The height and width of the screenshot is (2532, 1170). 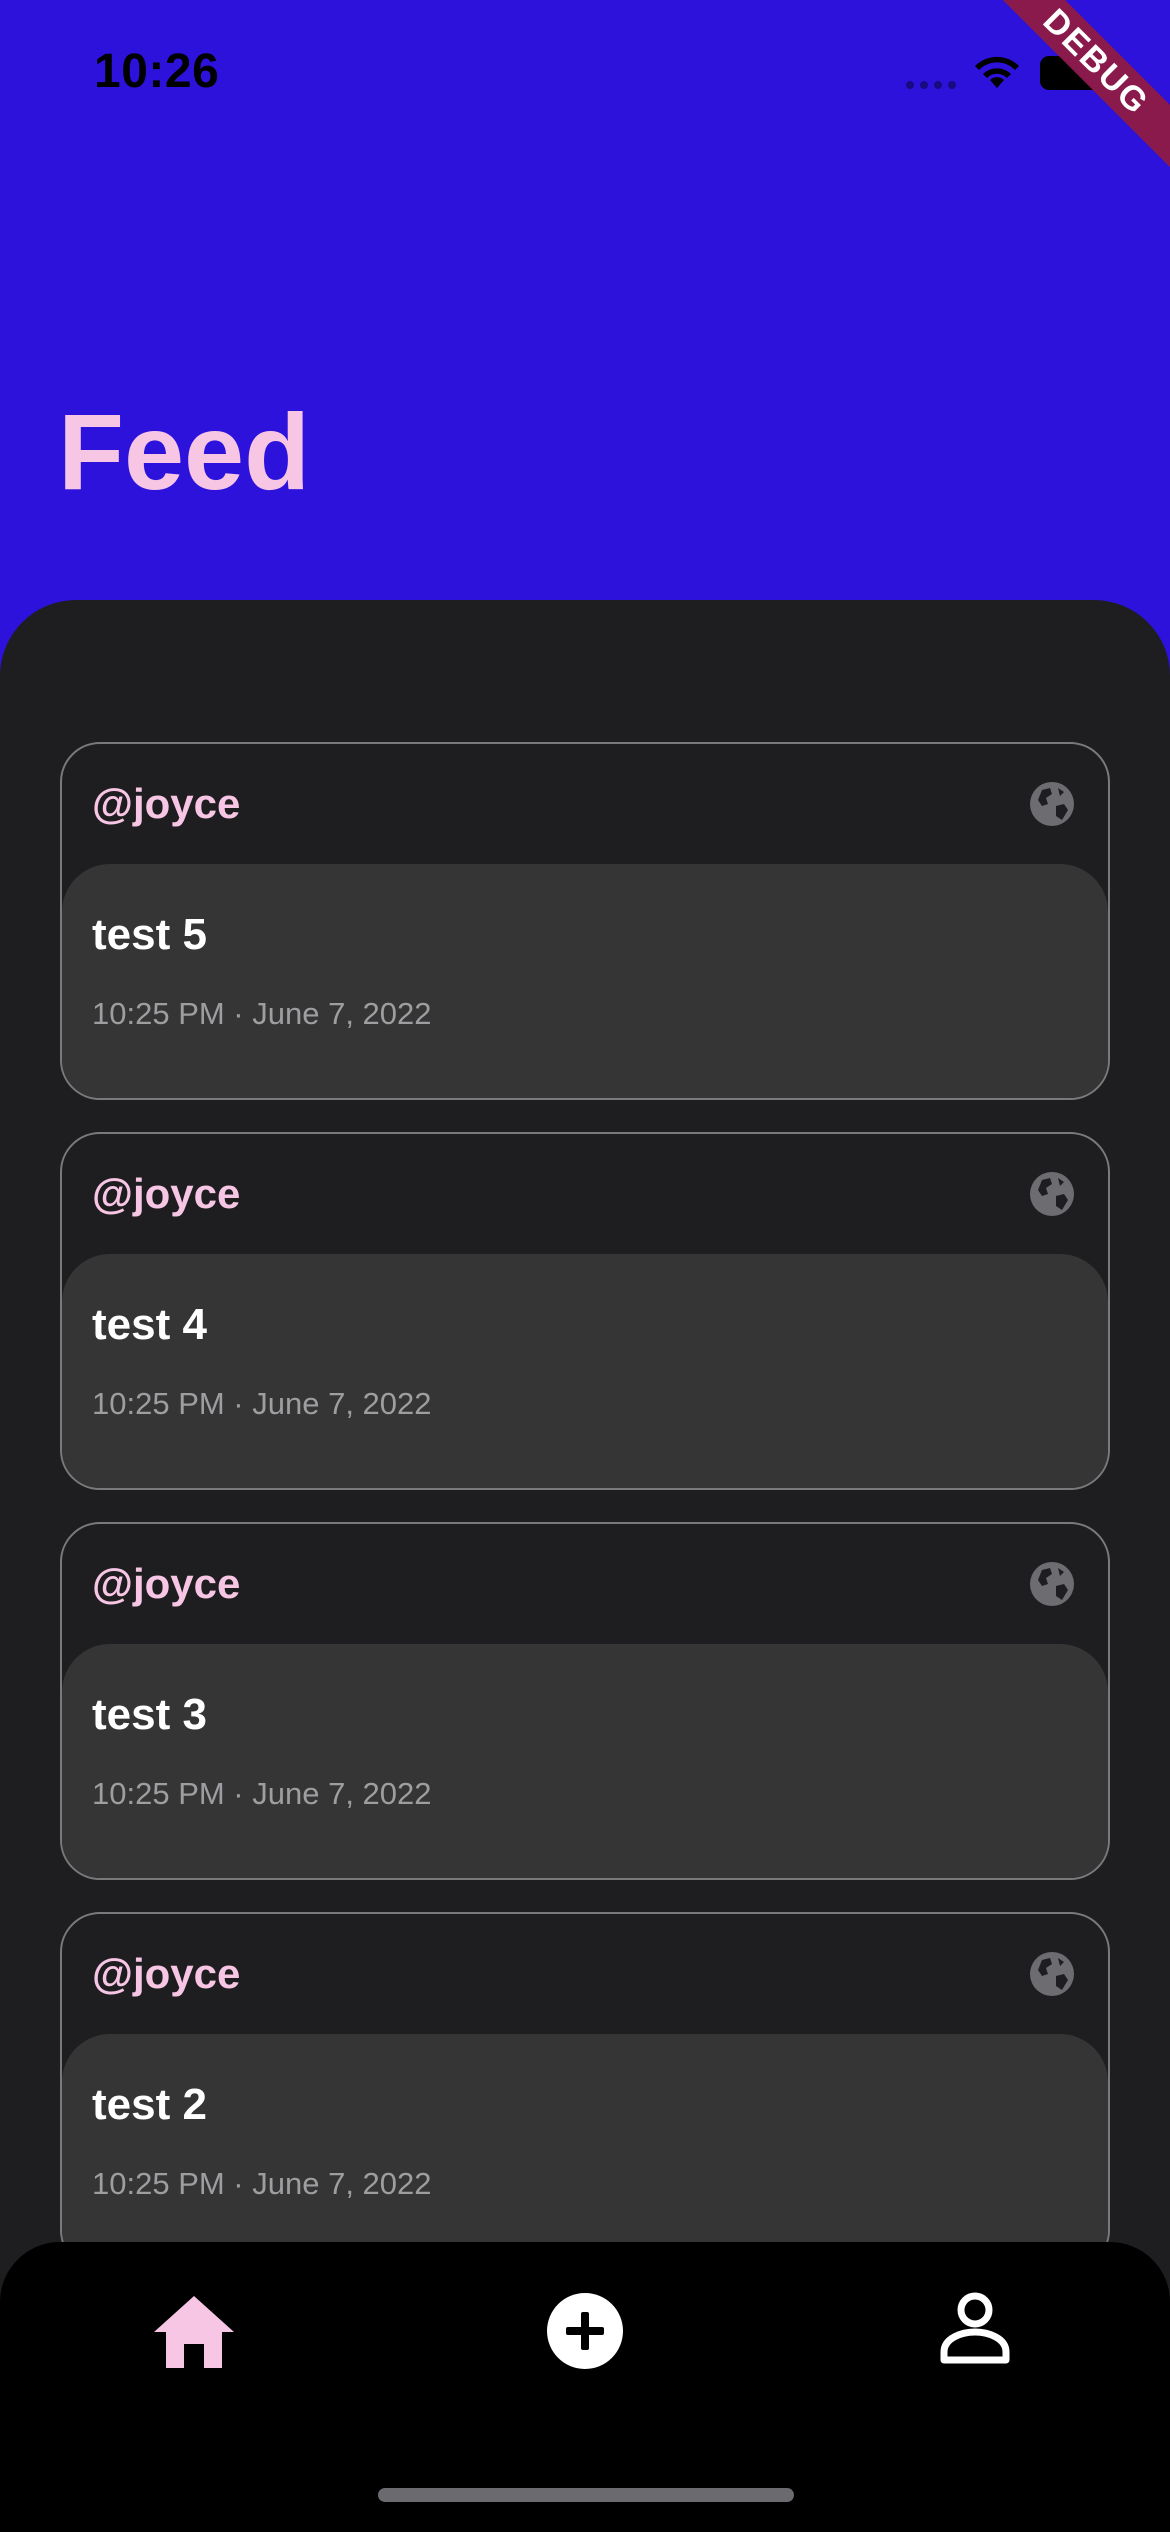 I want to click on post-body: test 5 10:25 PM · June 7, 2022, so click(x=585, y=981).